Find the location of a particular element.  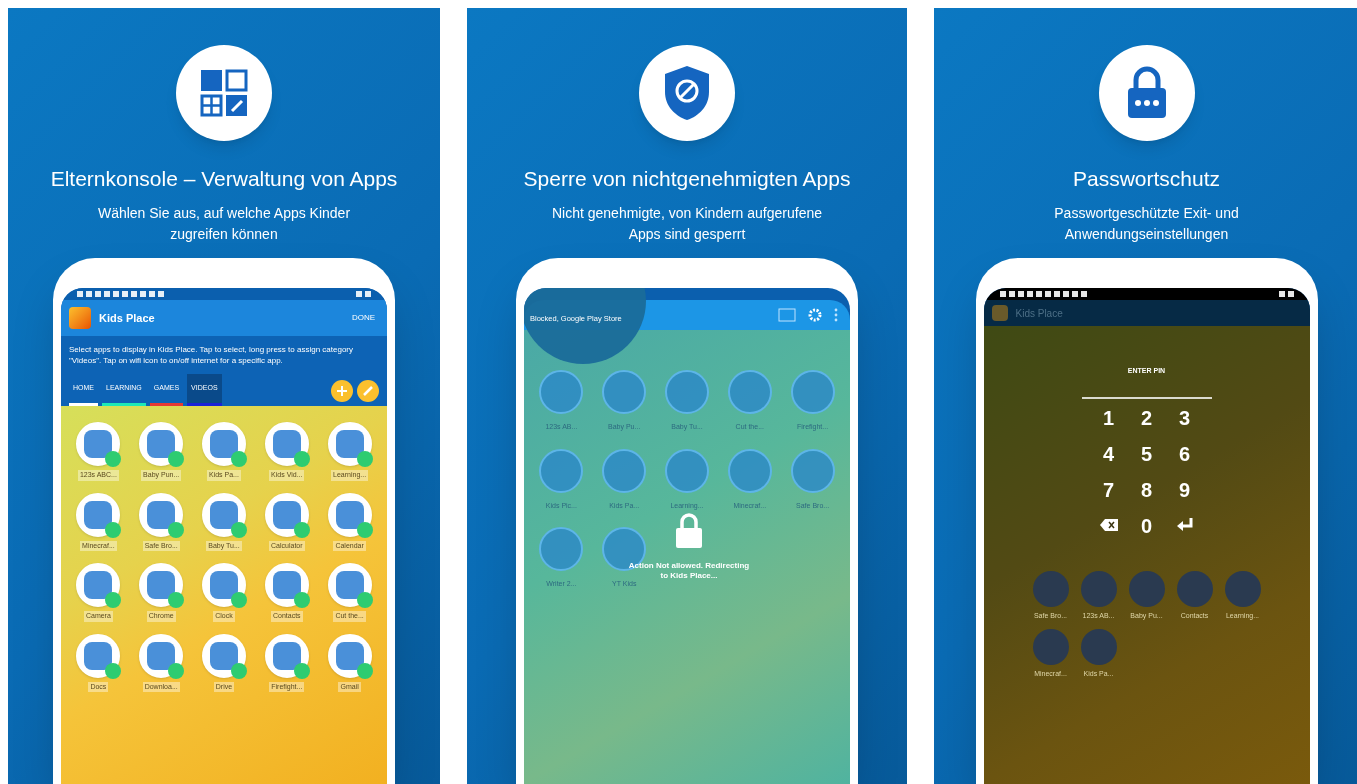

keypad-key: 8 is located at coordinates (1146, 488).